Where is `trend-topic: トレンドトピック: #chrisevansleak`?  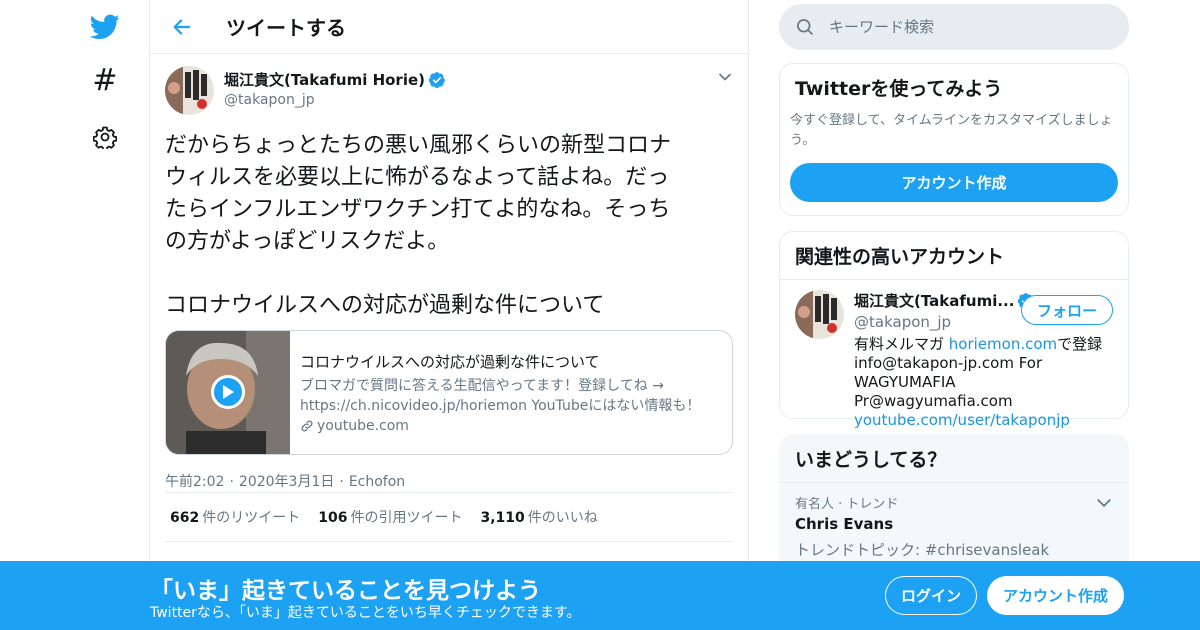 trend-topic: トレンドトピック: #chrisevansleak is located at coordinates (922, 550).